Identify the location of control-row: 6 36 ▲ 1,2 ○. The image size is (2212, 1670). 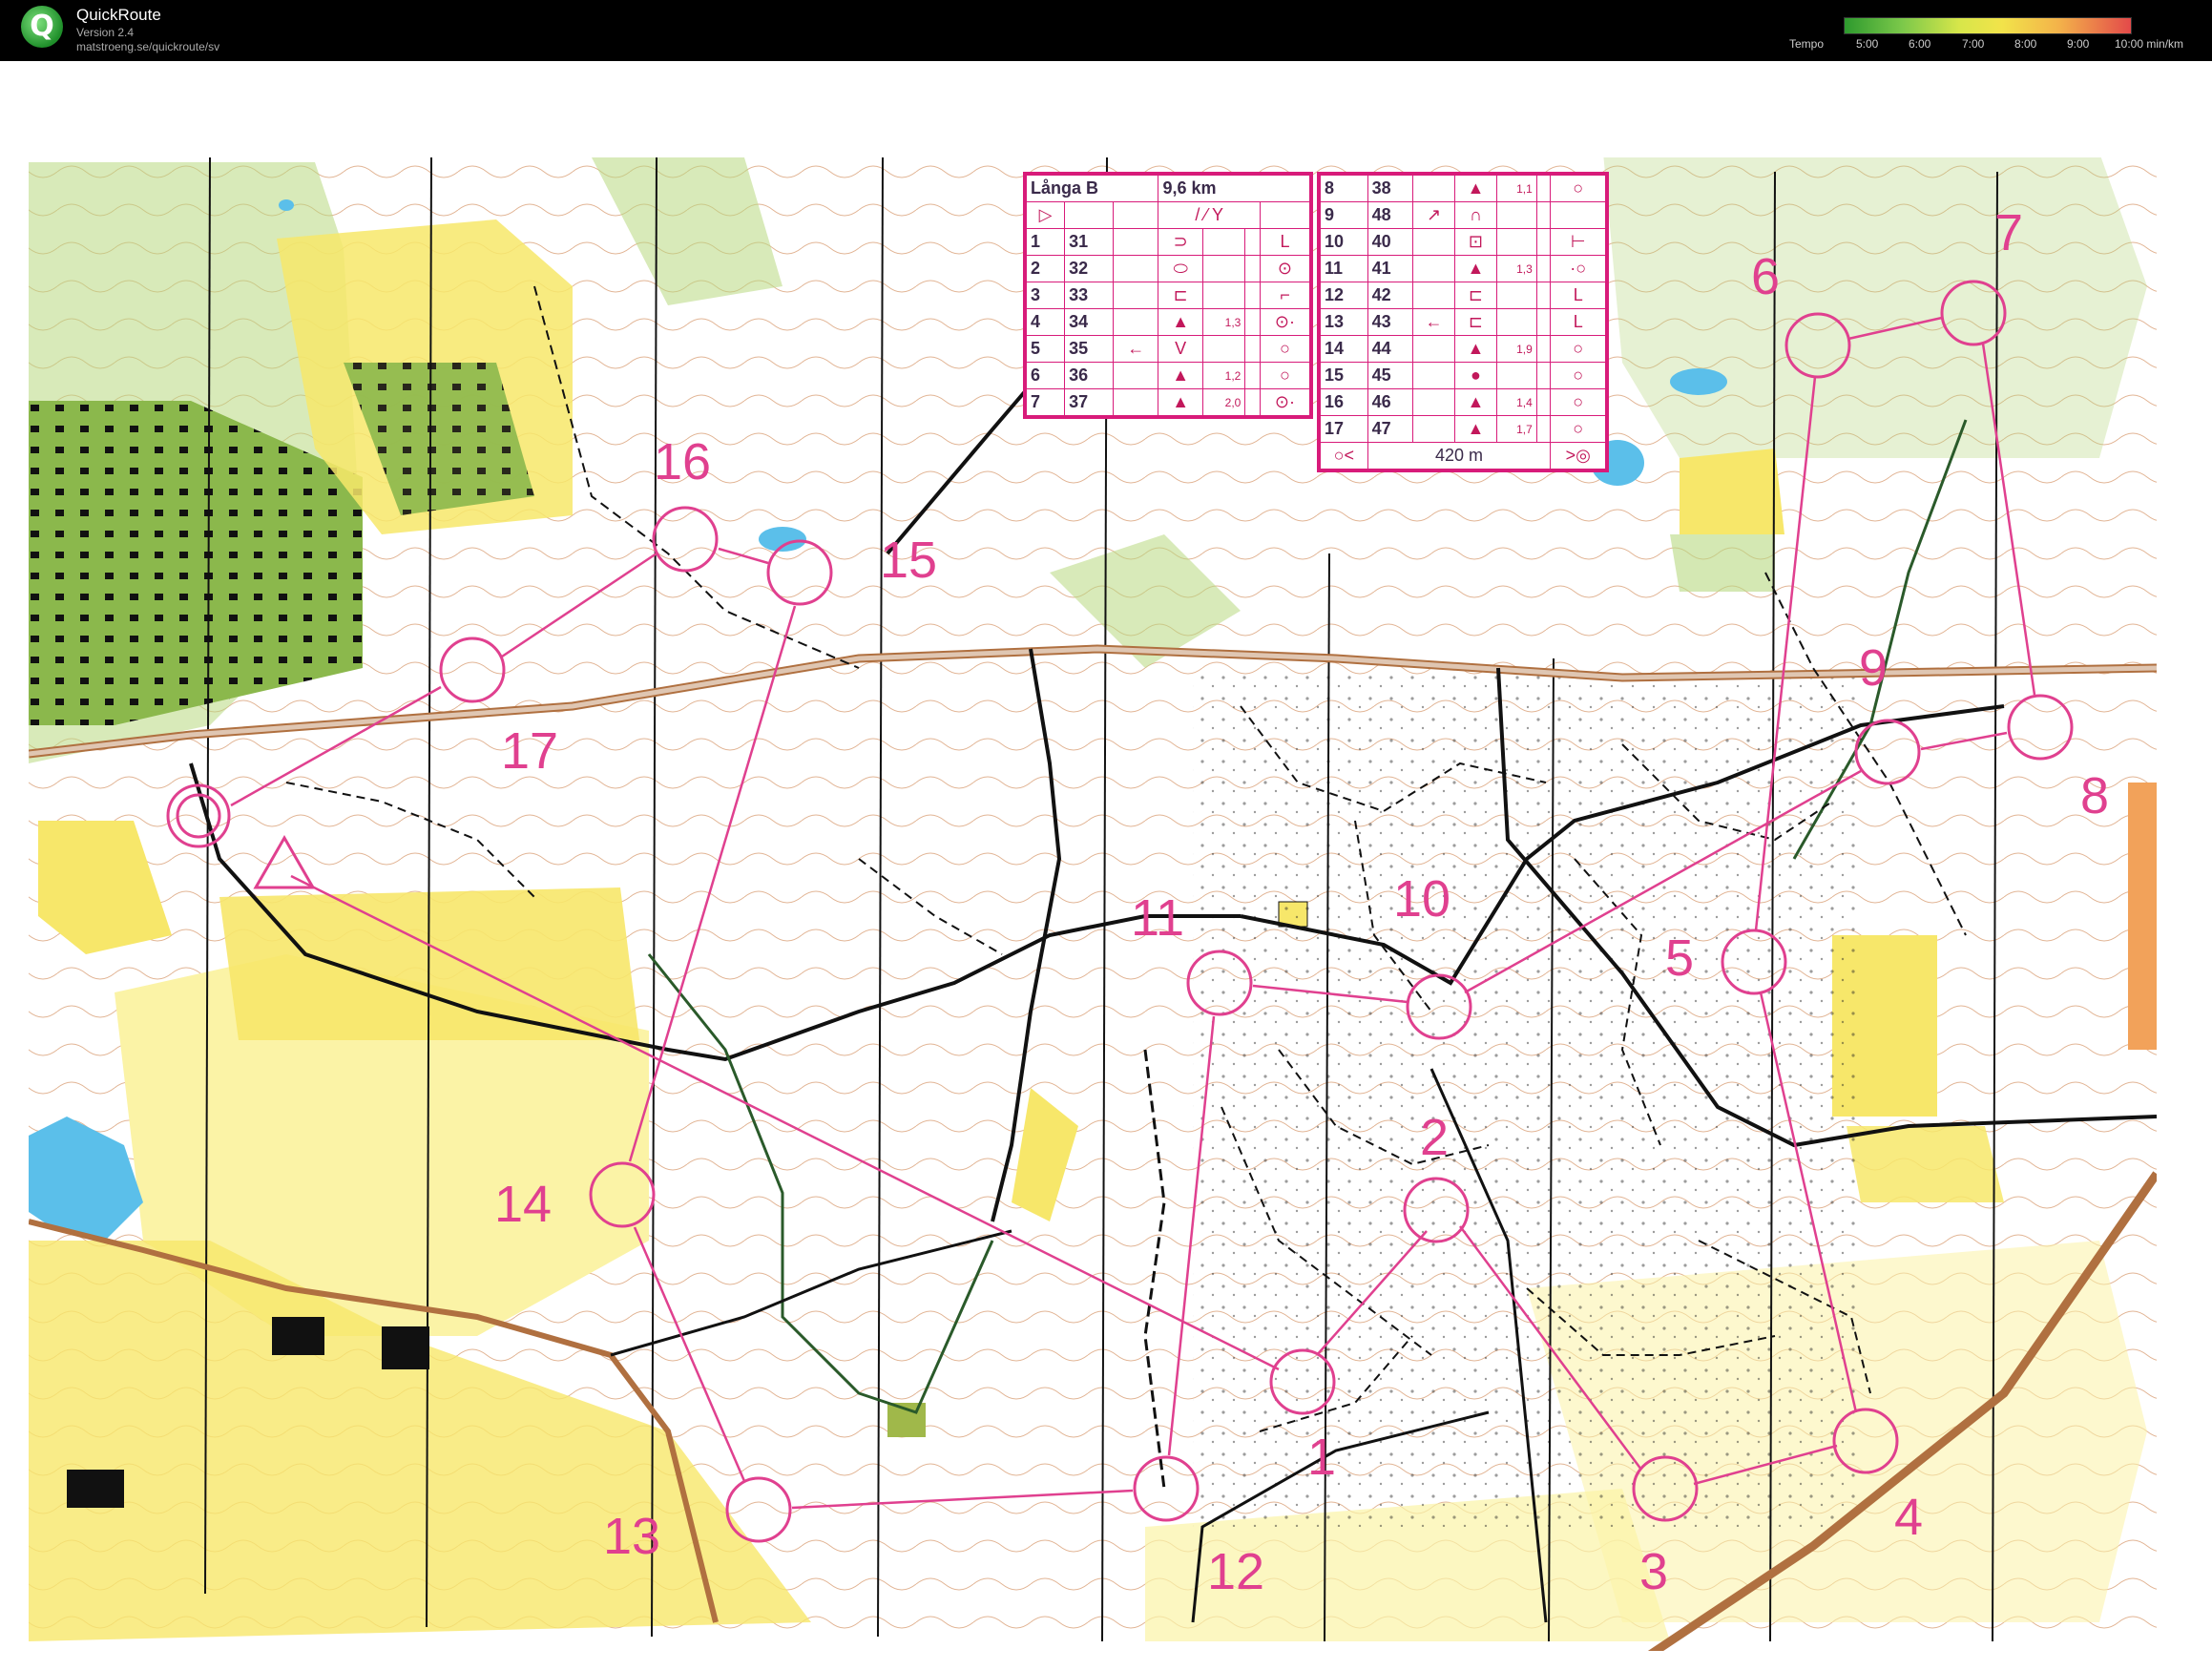
(1168, 375).